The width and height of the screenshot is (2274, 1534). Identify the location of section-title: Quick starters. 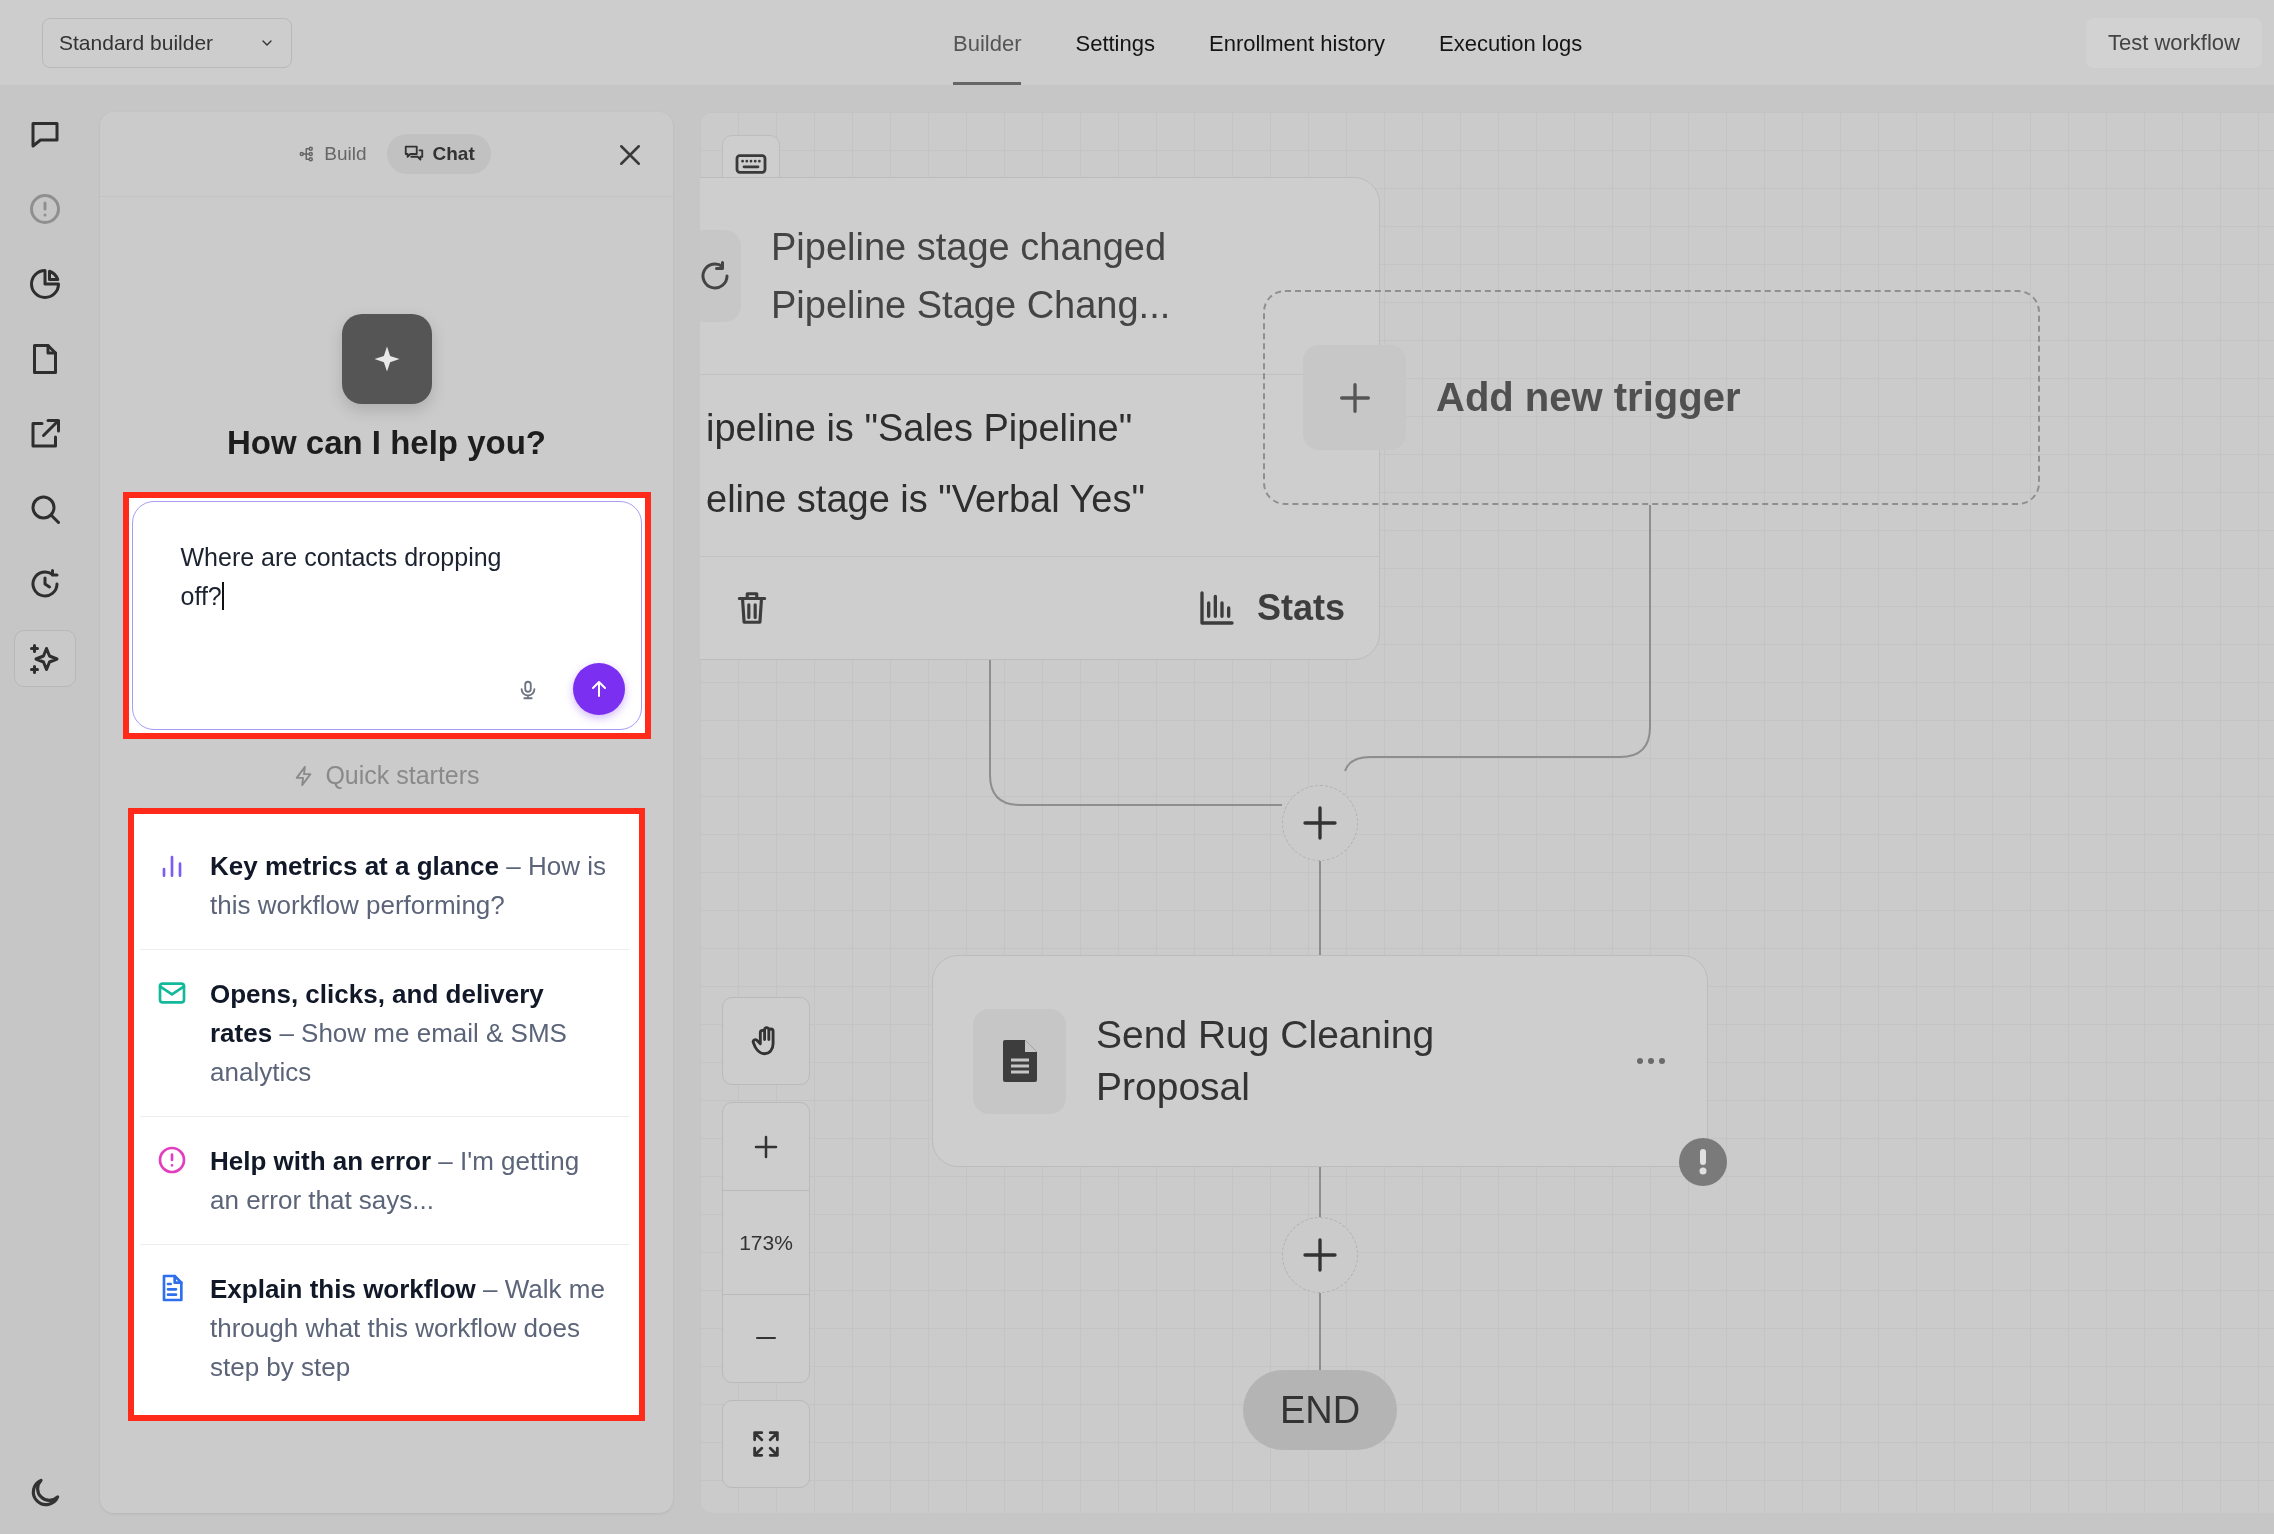
(402, 775).